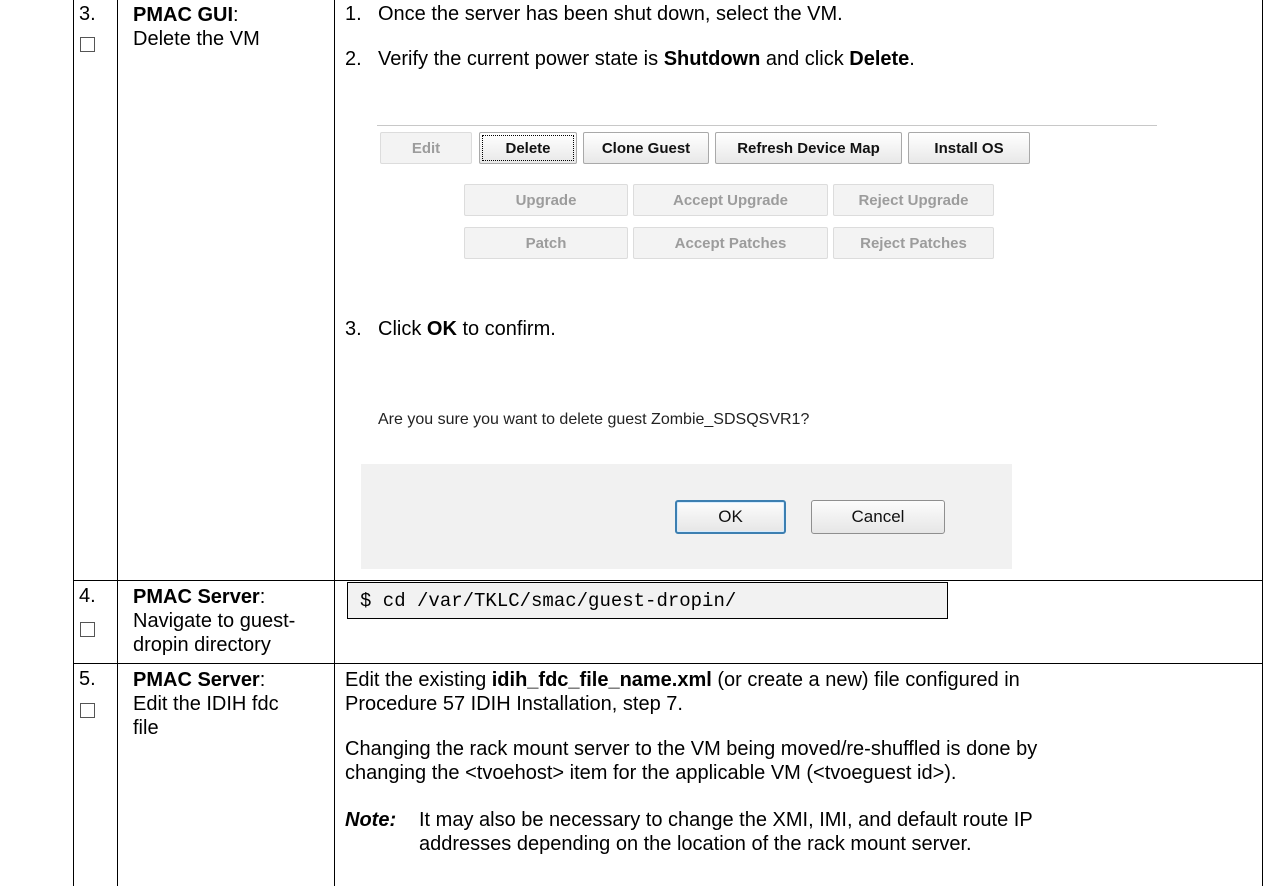 Image resolution: width=1272 pixels, height=886 pixels. What do you see at coordinates (546, 200) in the screenshot?
I see `upgrade-button: Upgrade` at bounding box center [546, 200].